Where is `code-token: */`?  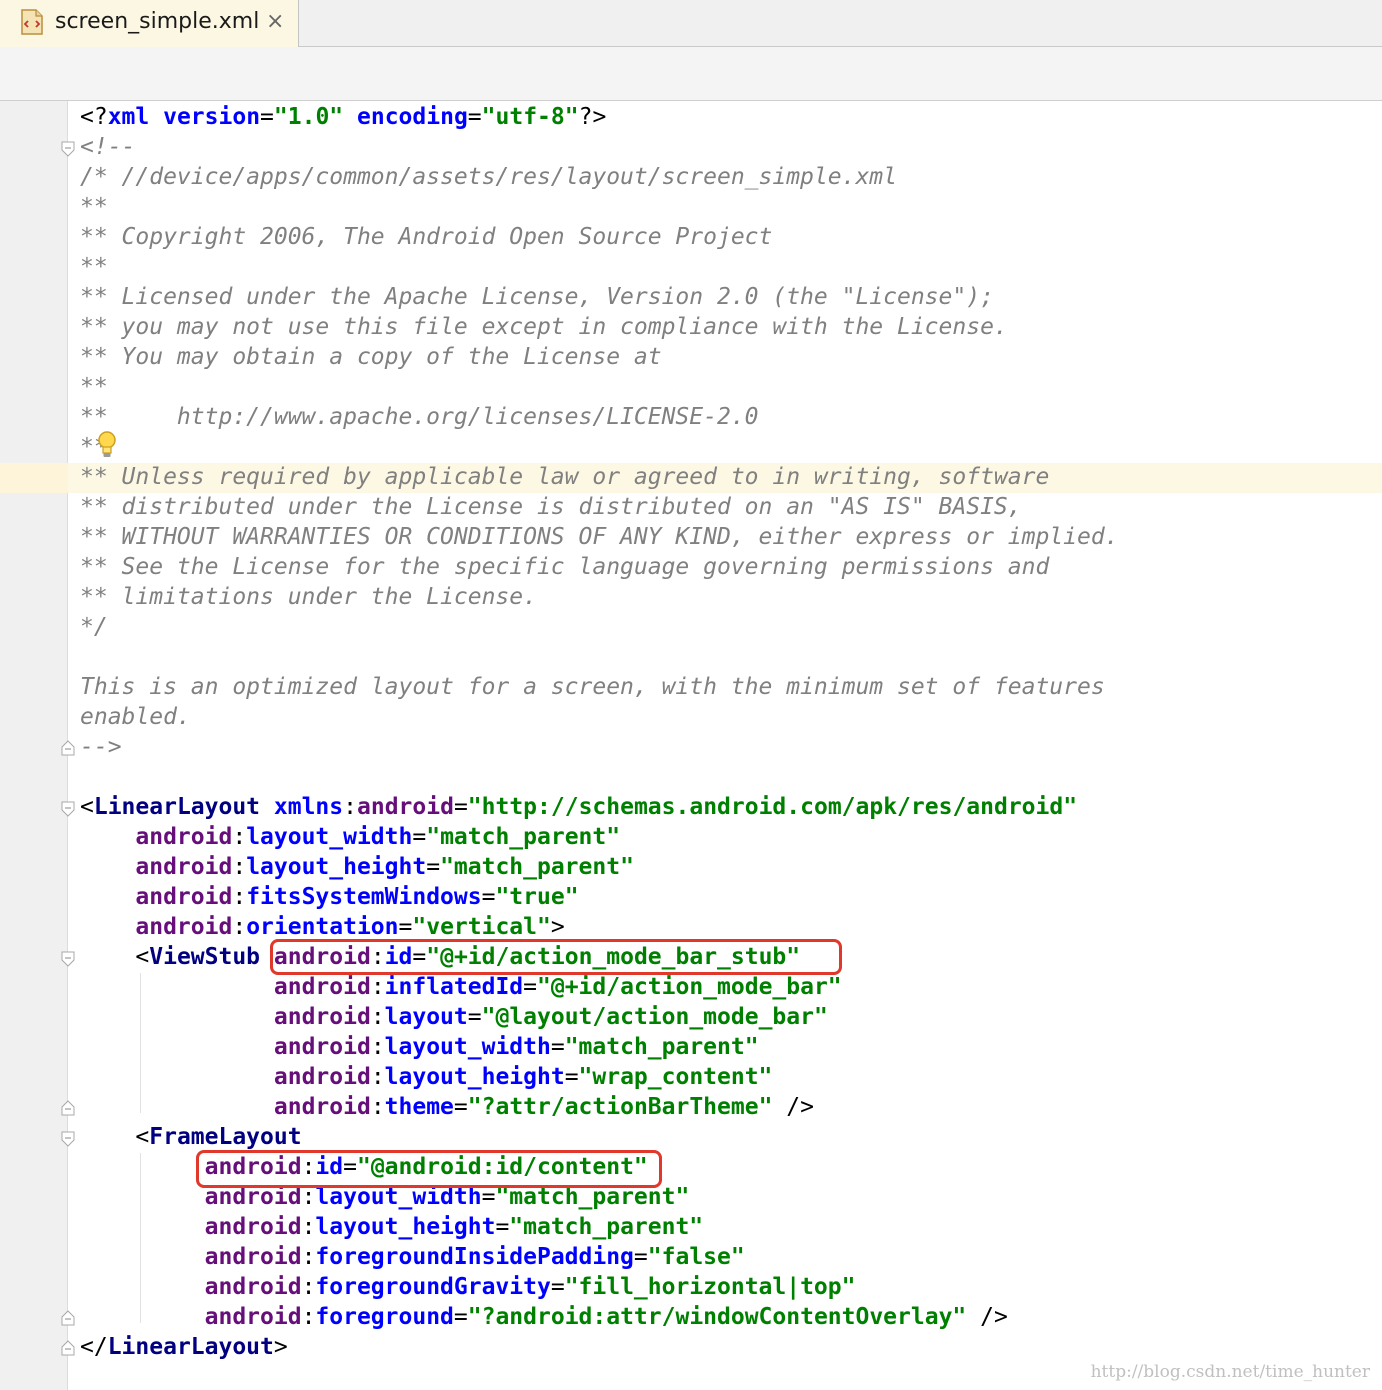
code-token: */ is located at coordinates (94, 627).